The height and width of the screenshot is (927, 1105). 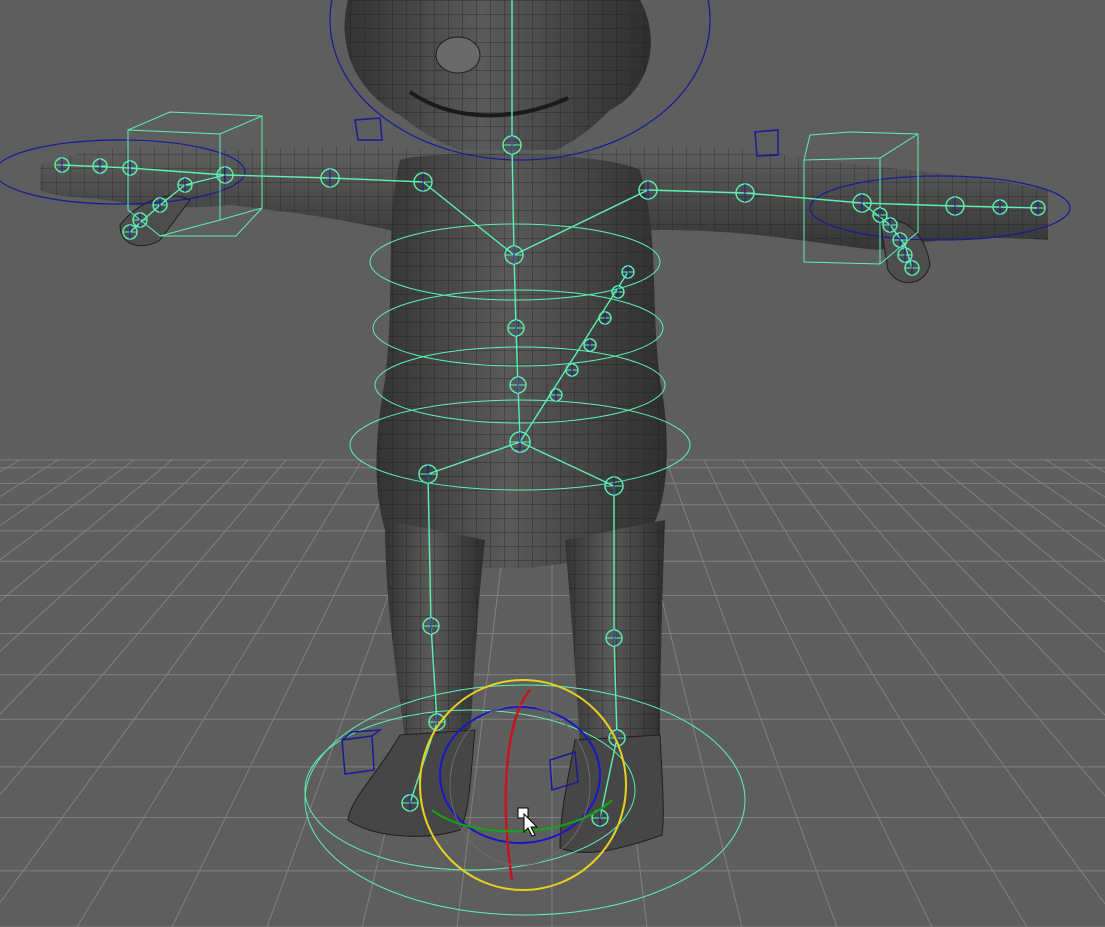 What do you see at coordinates (368, 129) in the screenshot?
I see `left-shoulder-locator` at bounding box center [368, 129].